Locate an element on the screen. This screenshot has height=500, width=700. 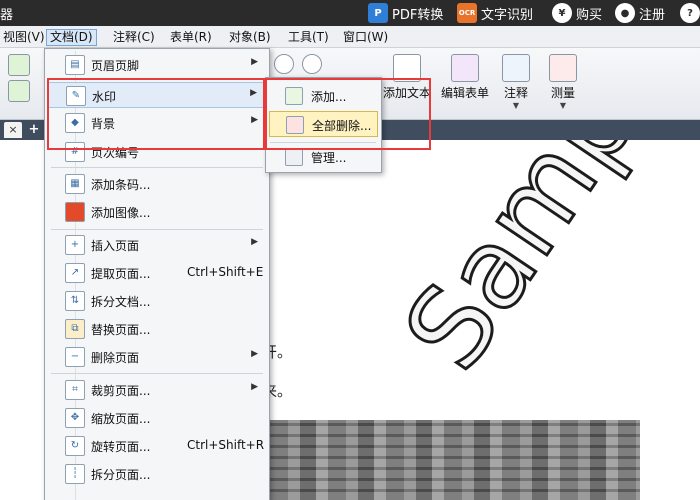
add-text-button: 添加文本 is located at coordinates (407, 83).